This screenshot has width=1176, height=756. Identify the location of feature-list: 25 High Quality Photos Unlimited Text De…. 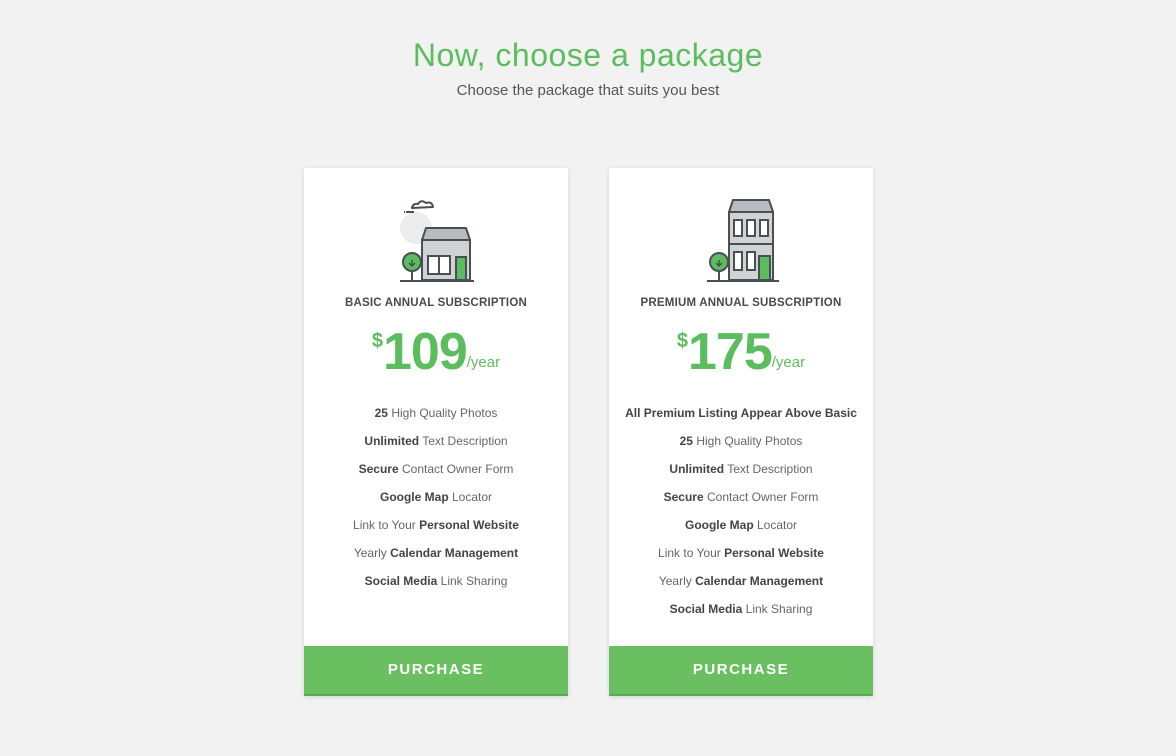
(436, 501).